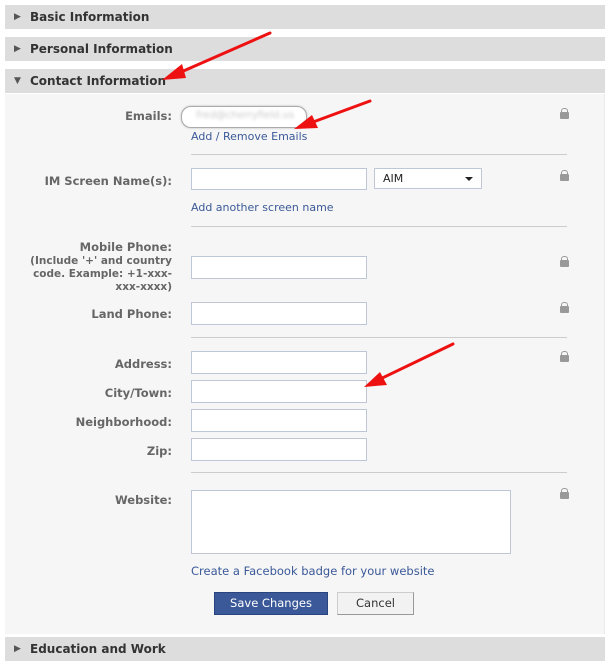 The width and height of the screenshot is (612, 669). What do you see at coordinates (279, 420) in the screenshot?
I see `neighborhood-input` at bounding box center [279, 420].